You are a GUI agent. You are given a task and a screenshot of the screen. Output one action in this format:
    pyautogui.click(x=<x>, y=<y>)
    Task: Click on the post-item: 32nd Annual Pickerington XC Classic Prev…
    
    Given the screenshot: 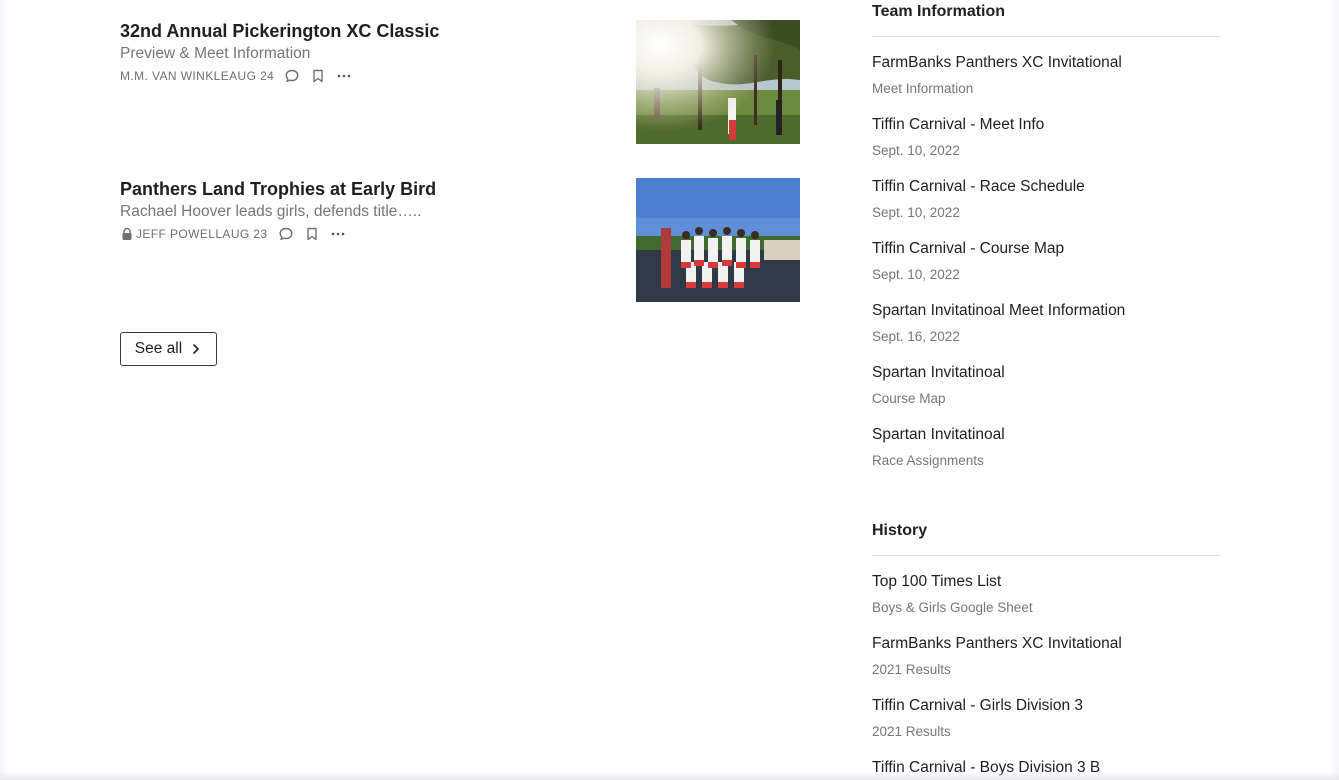 What is the action you would take?
    pyautogui.click(x=460, y=82)
    